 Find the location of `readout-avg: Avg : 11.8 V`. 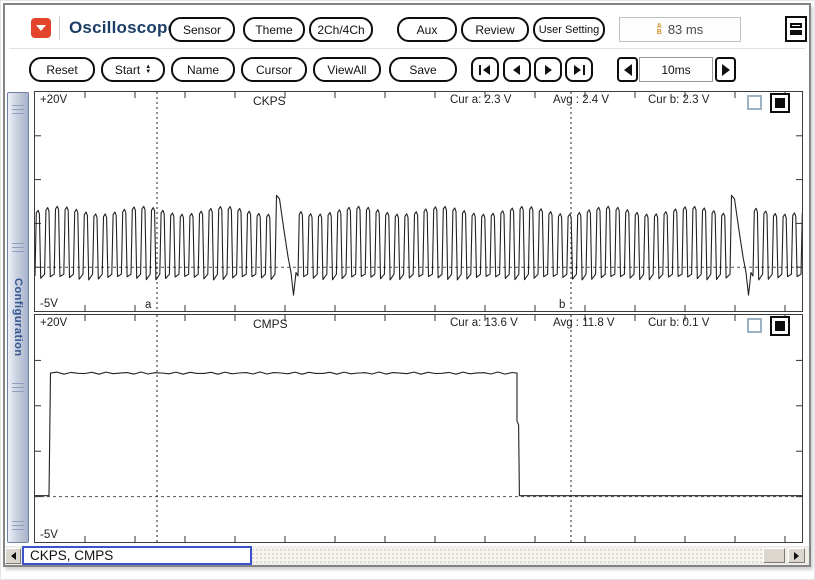

readout-avg: Avg : 11.8 V is located at coordinates (584, 323).